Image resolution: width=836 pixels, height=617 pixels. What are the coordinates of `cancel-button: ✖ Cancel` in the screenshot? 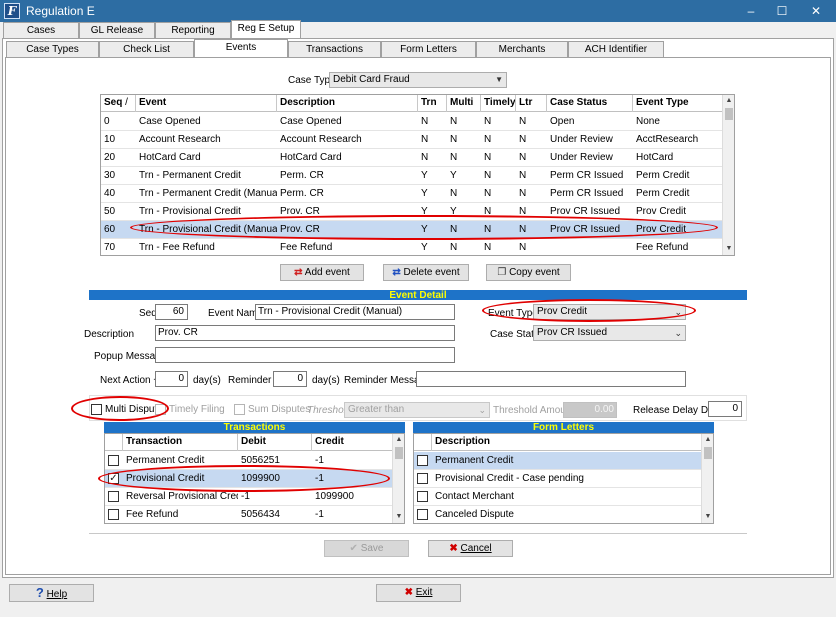 It's located at (470, 548).